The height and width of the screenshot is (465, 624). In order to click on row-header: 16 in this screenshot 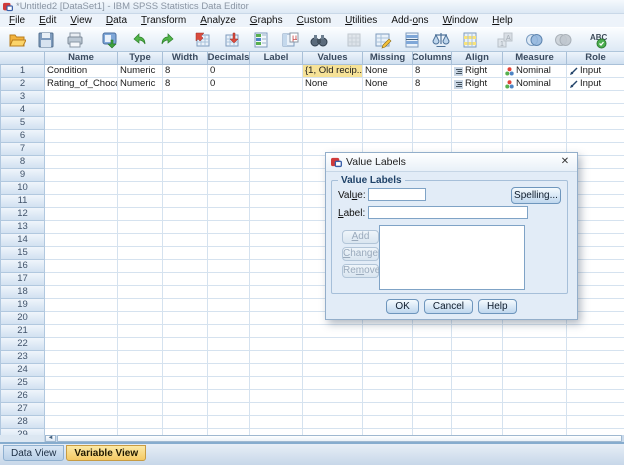, I will do `click(22, 266)`.